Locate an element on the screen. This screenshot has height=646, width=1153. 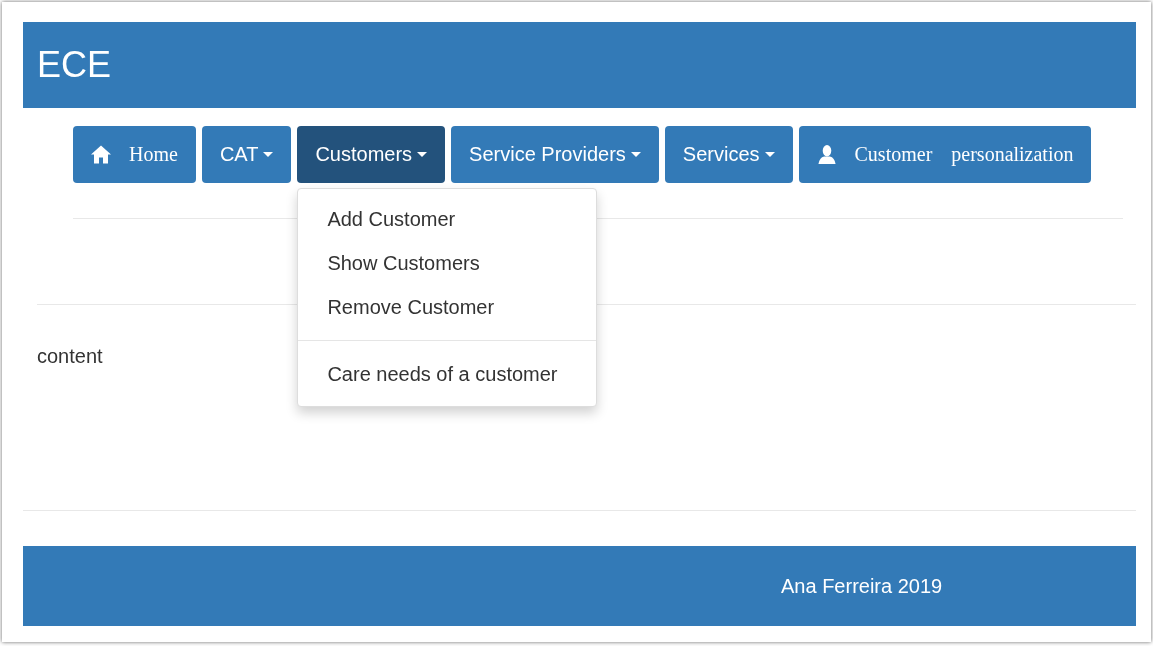
menu-item: Add Customer is located at coordinates (447, 219).